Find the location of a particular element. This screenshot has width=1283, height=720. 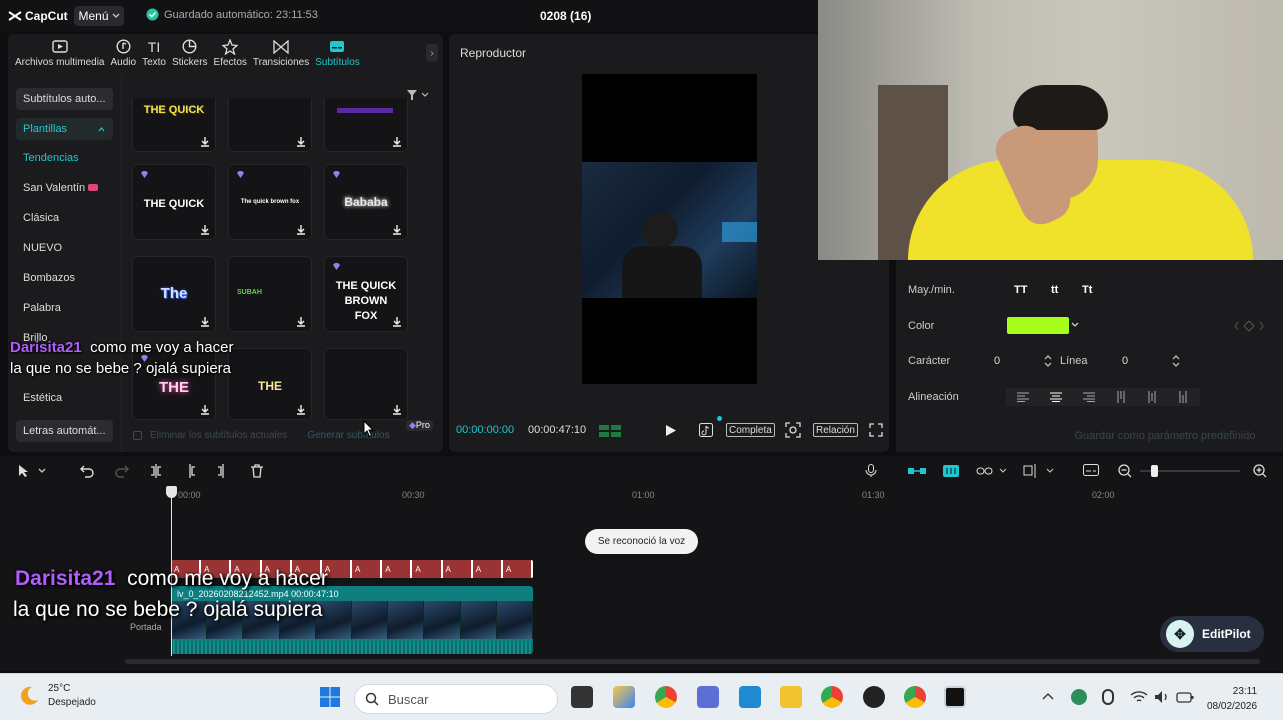

undo-icon is located at coordinates (87, 471).